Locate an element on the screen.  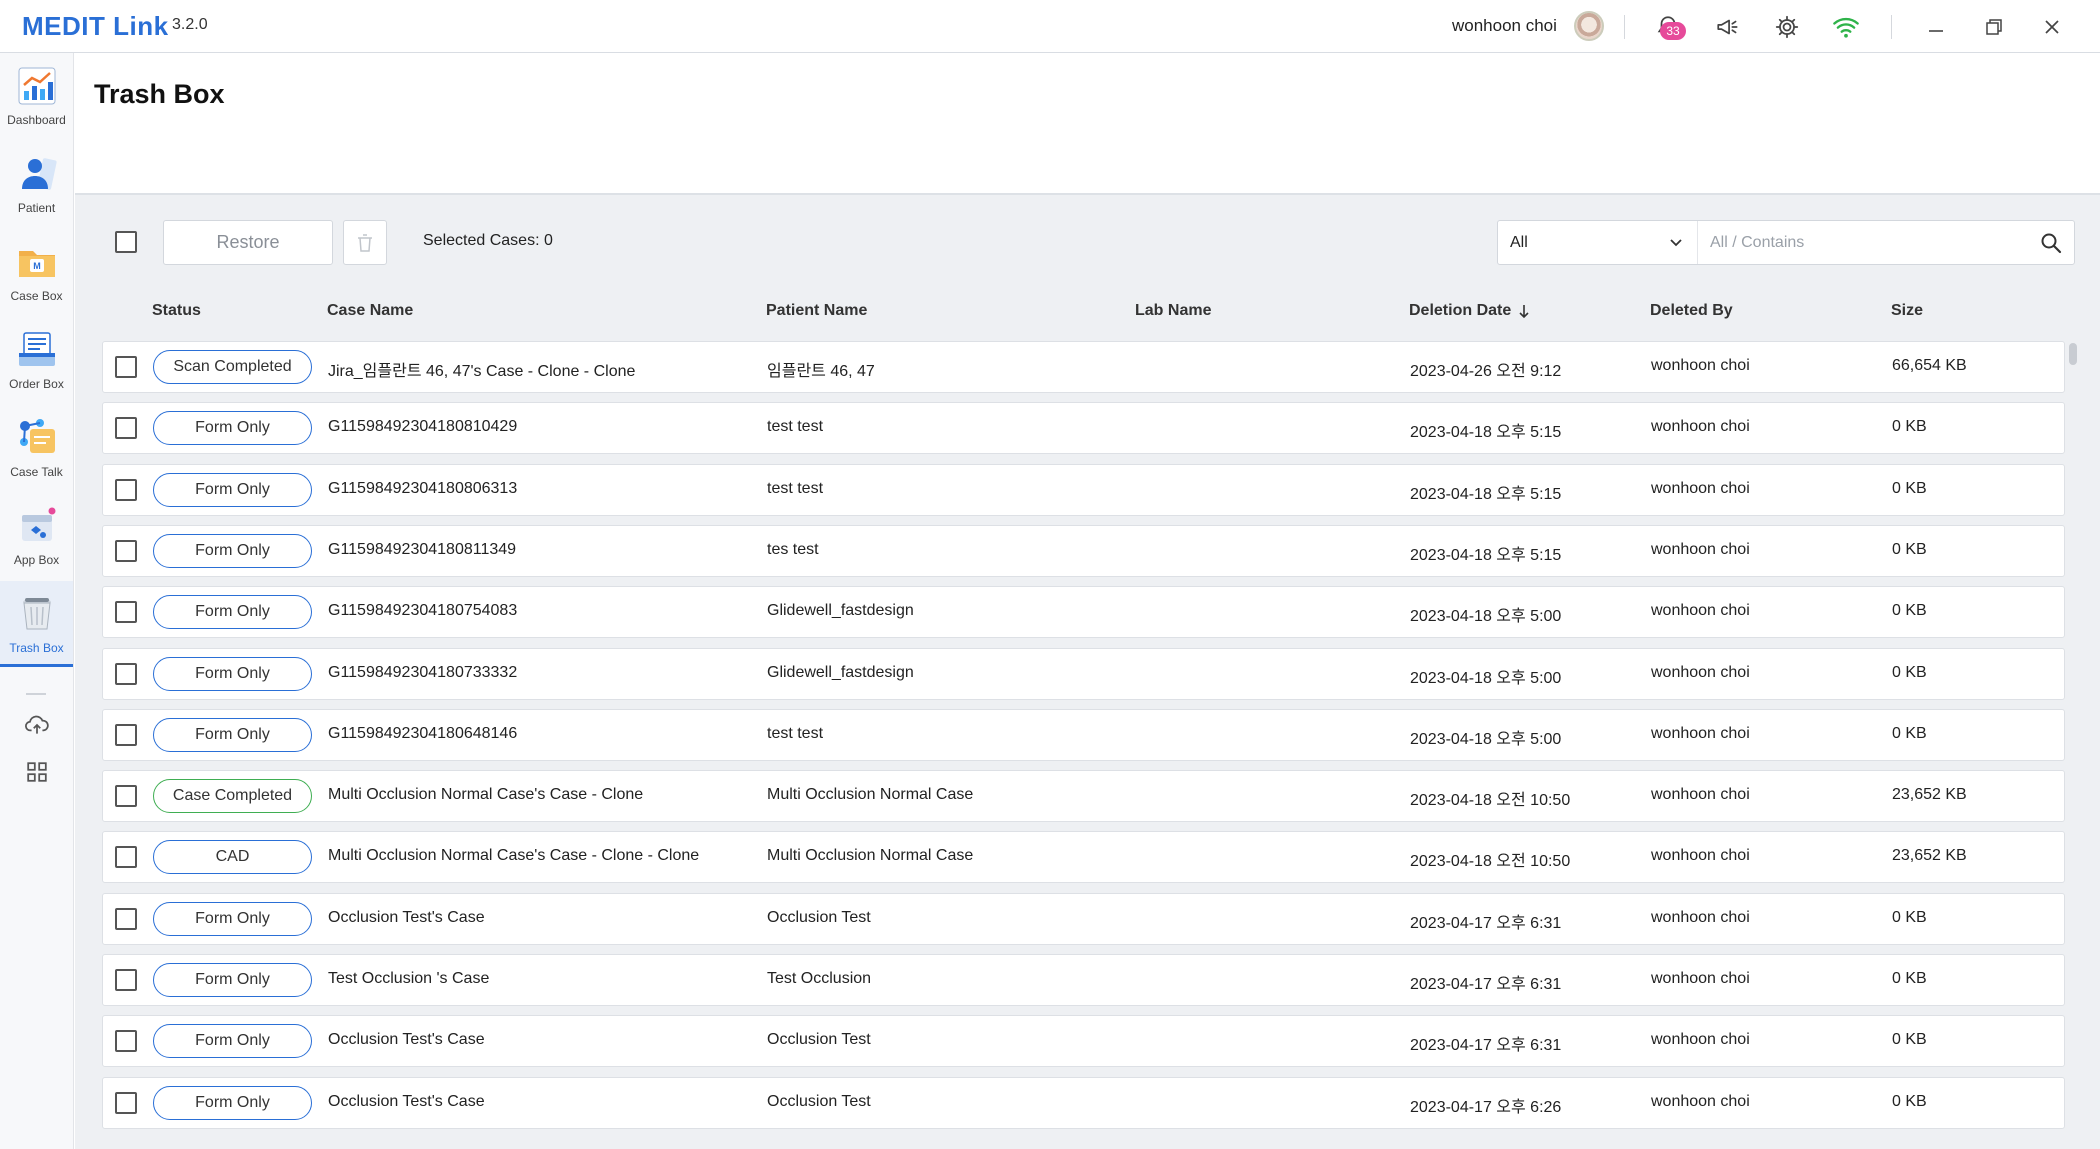
restore-button: Restore is located at coordinates (248, 242).